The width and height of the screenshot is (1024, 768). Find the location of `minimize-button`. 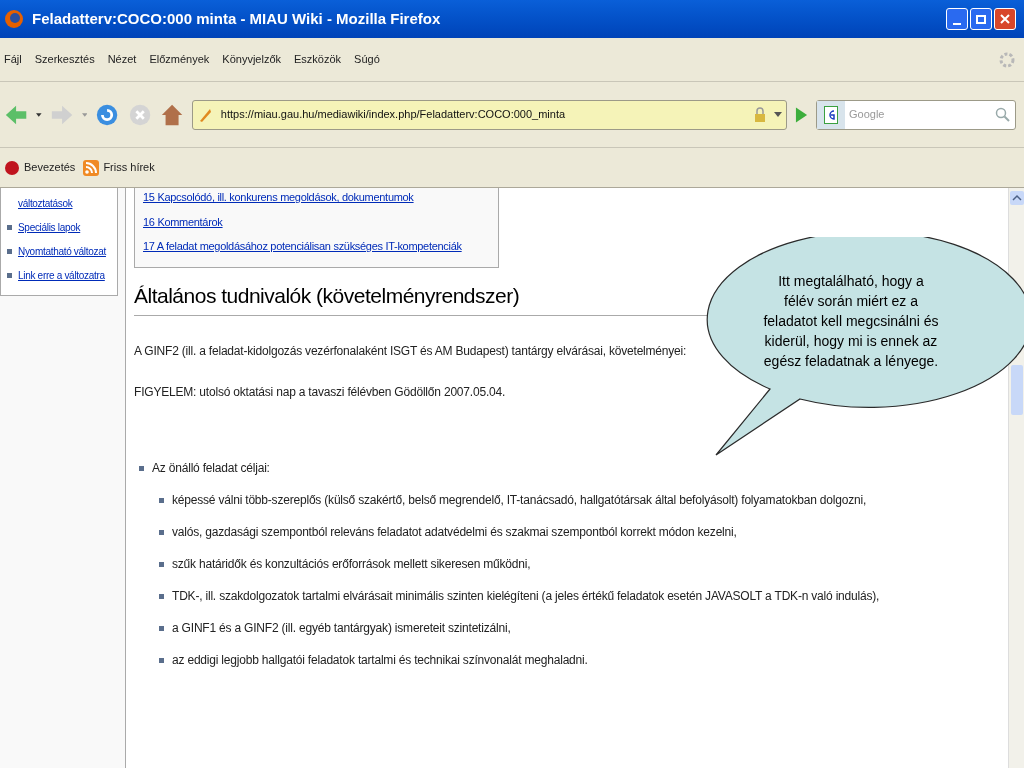

minimize-button is located at coordinates (957, 19).